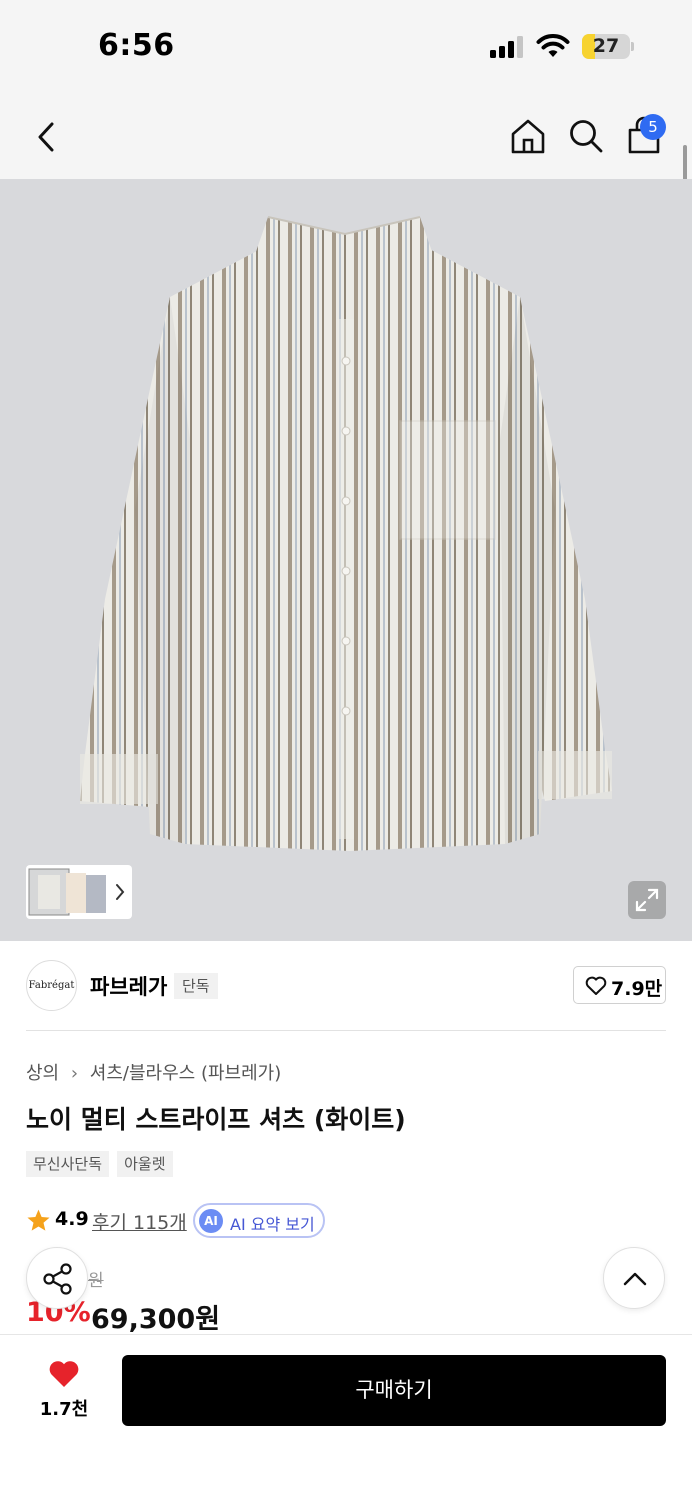 This screenshot has height=1500, width=692. I want to click on status-time: 6:56, so click(136, 45).